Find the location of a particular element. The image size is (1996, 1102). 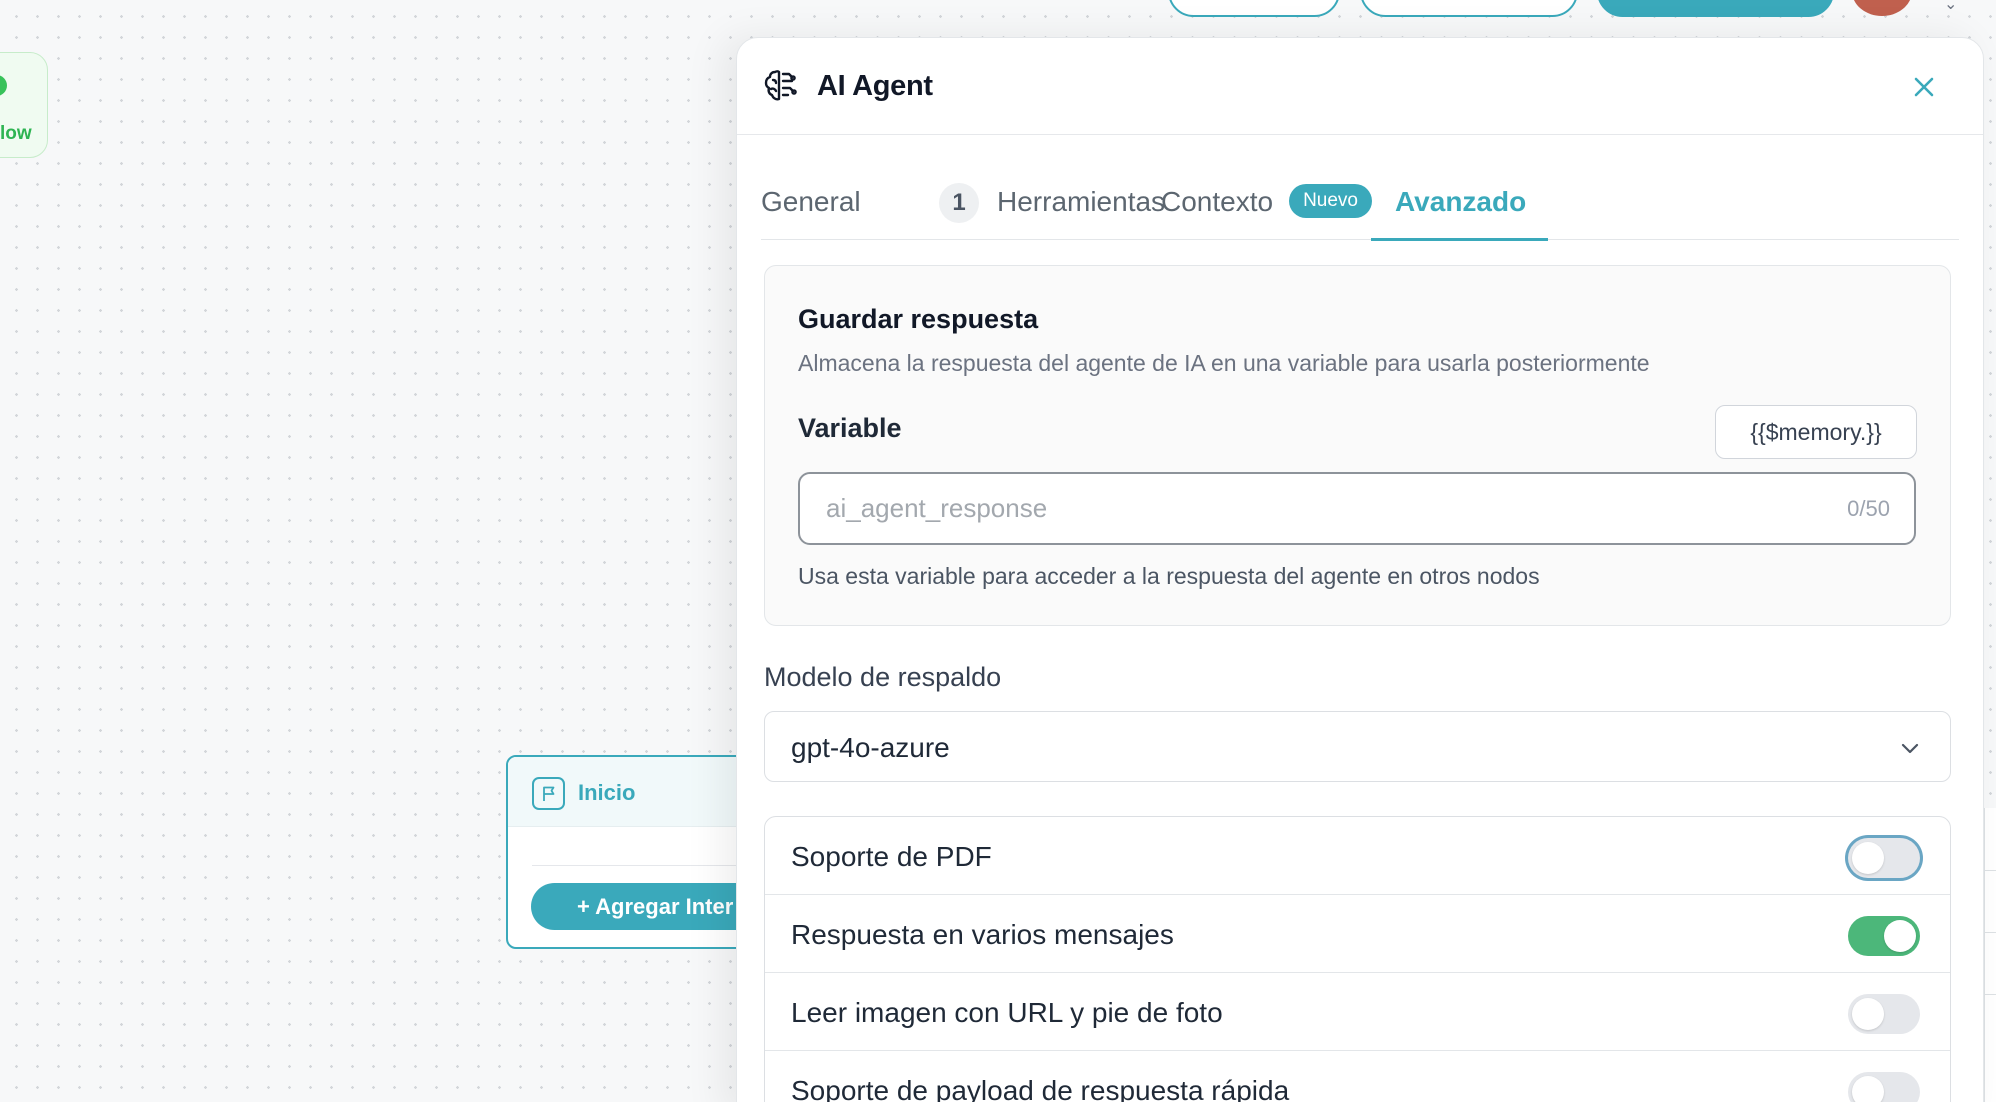

variable-input-wrapper: 0/50 is located at coordinates (1357, 508).